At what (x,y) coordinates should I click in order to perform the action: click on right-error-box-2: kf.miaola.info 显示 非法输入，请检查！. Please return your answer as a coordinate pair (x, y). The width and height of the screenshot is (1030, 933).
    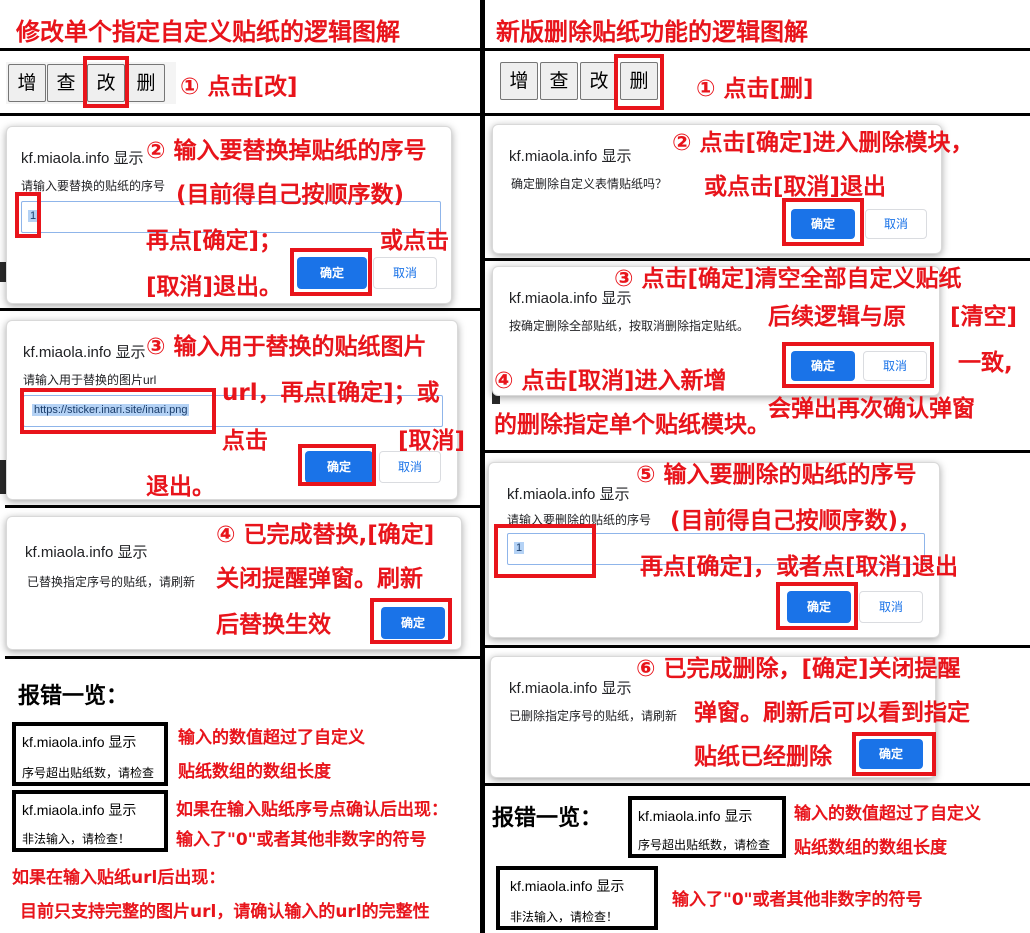
    Looking at the image, I should click on (577, 898).